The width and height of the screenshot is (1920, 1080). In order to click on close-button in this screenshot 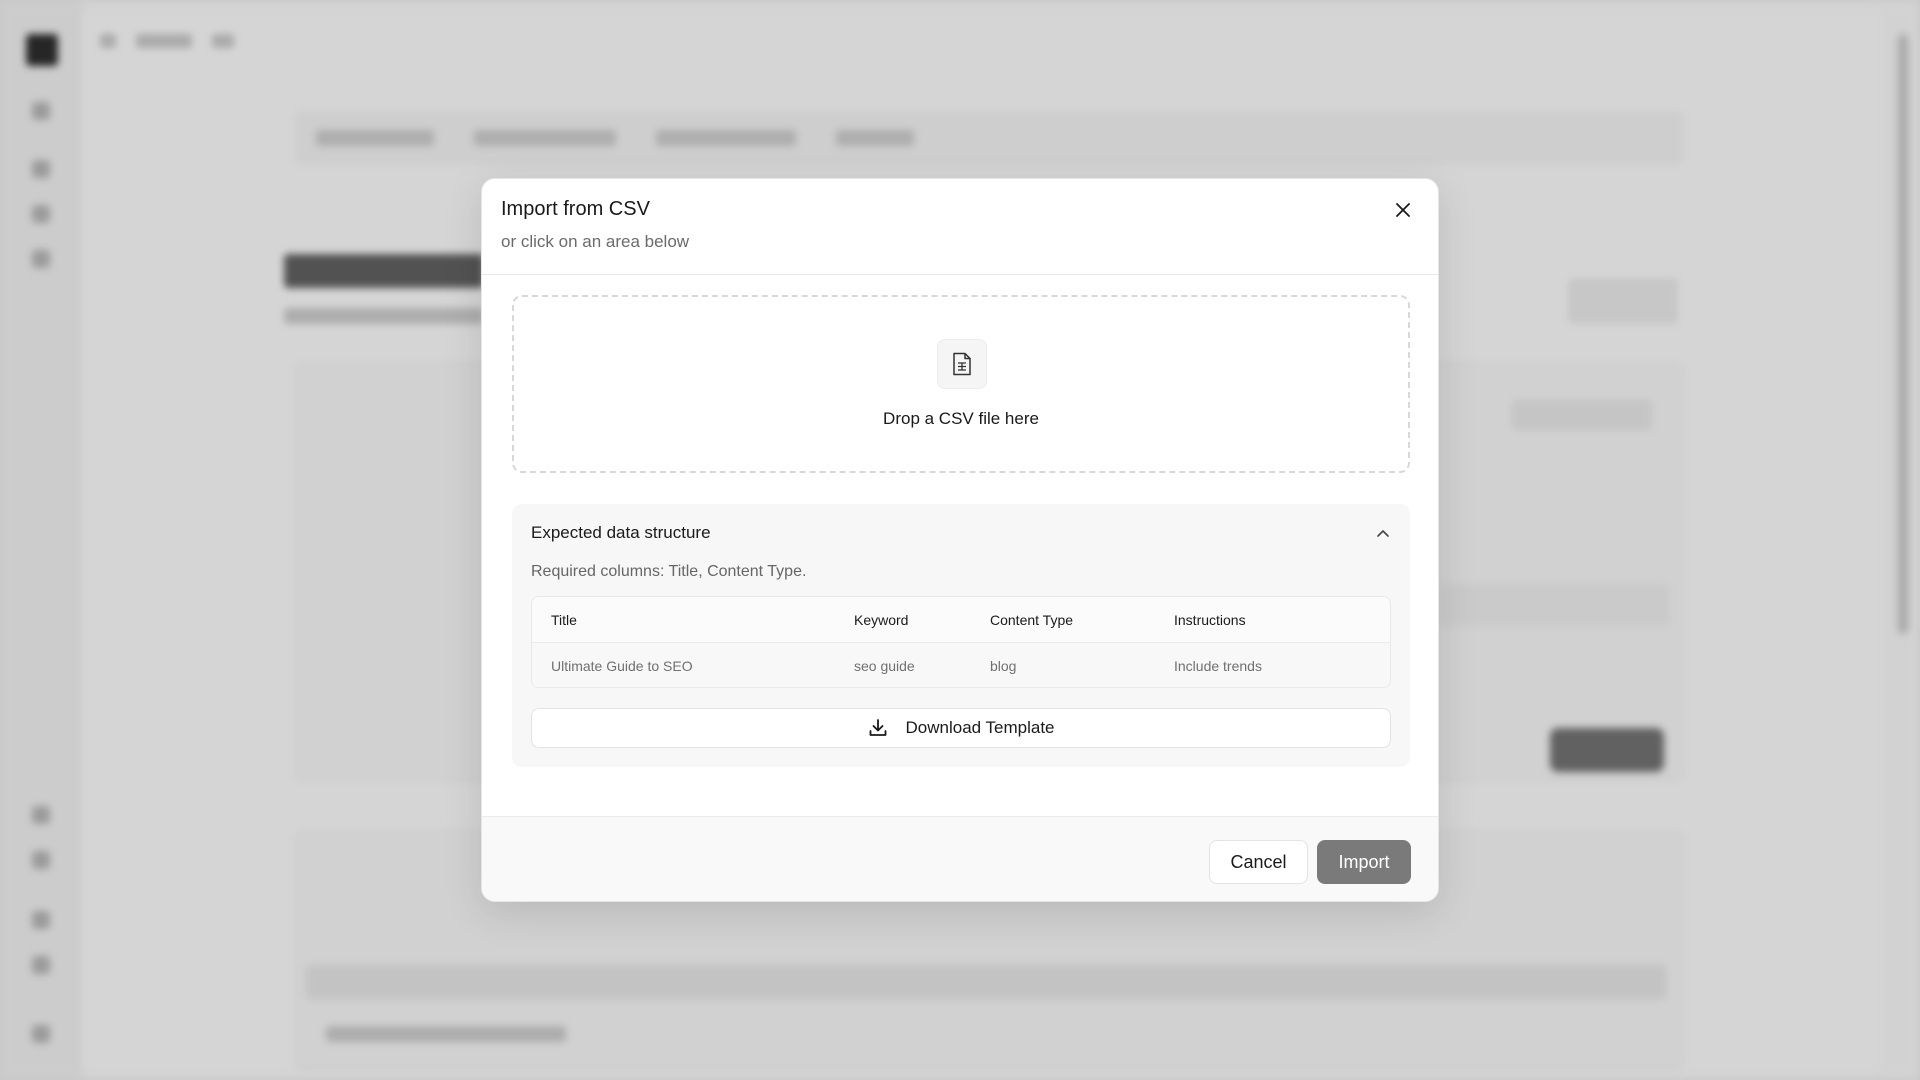, I will do `click(1403, 210)`.